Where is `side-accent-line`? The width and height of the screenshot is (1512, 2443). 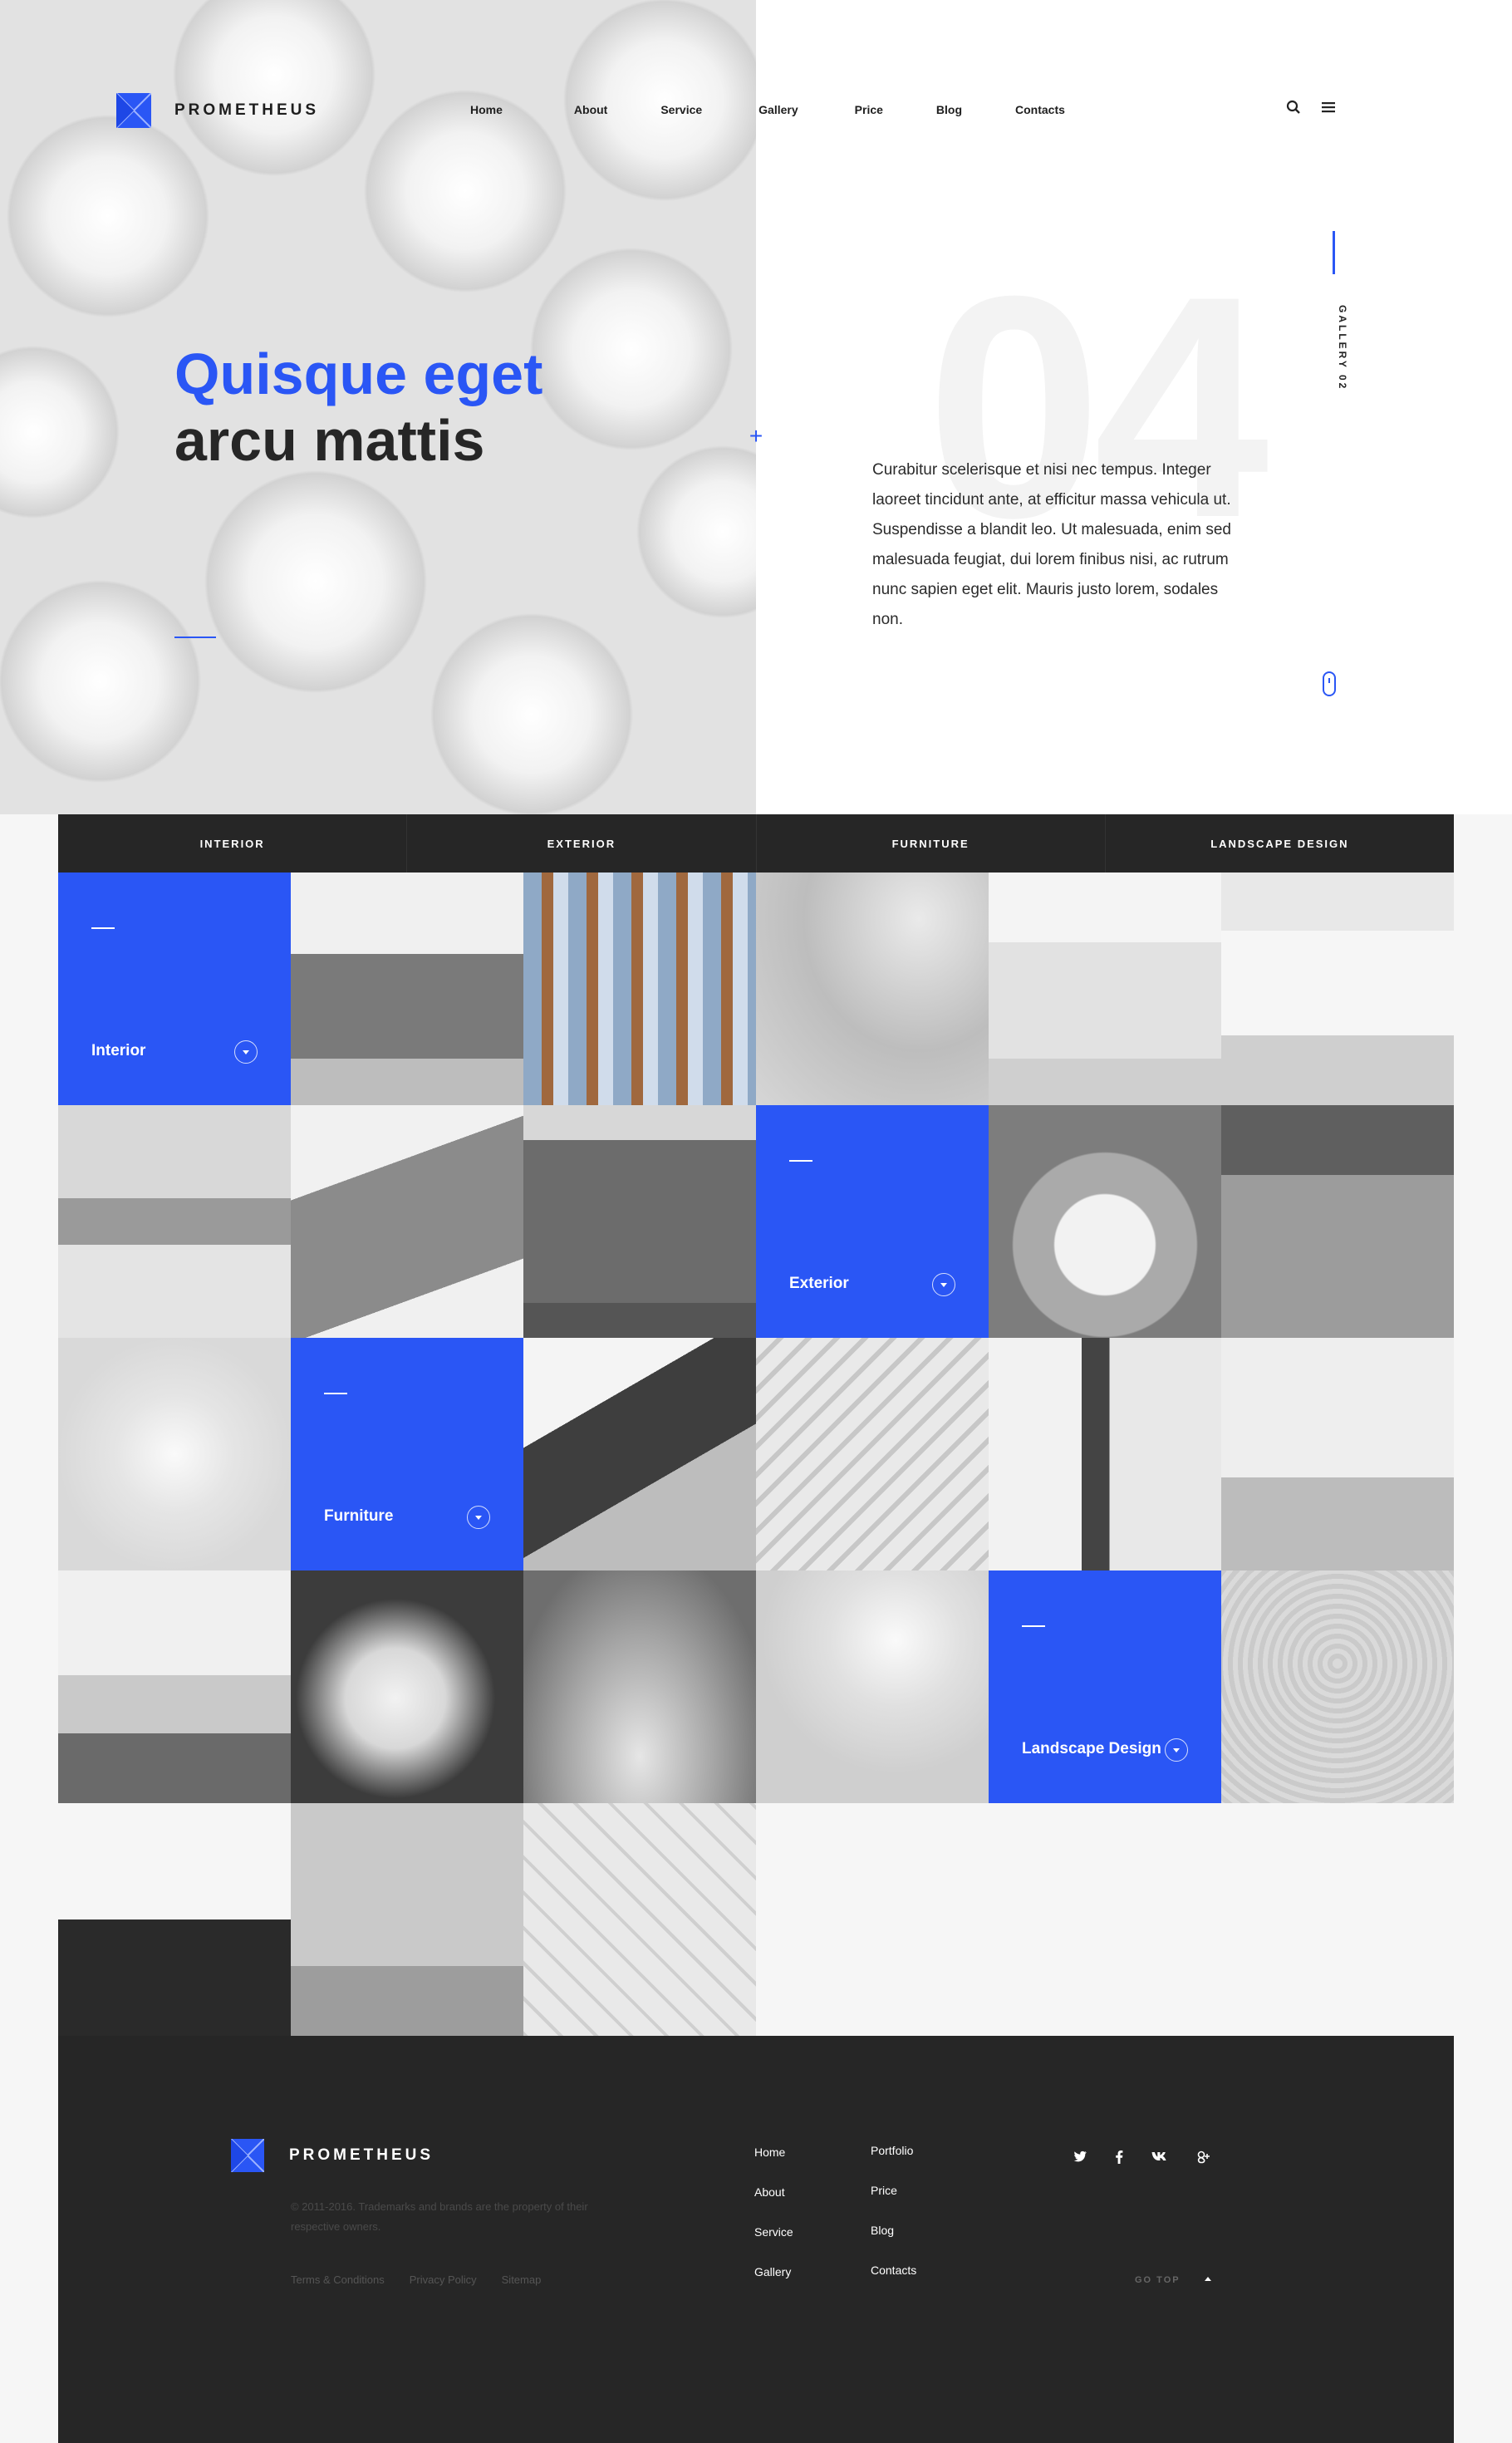 side-accent-line is located at coordinates (1334, 252).